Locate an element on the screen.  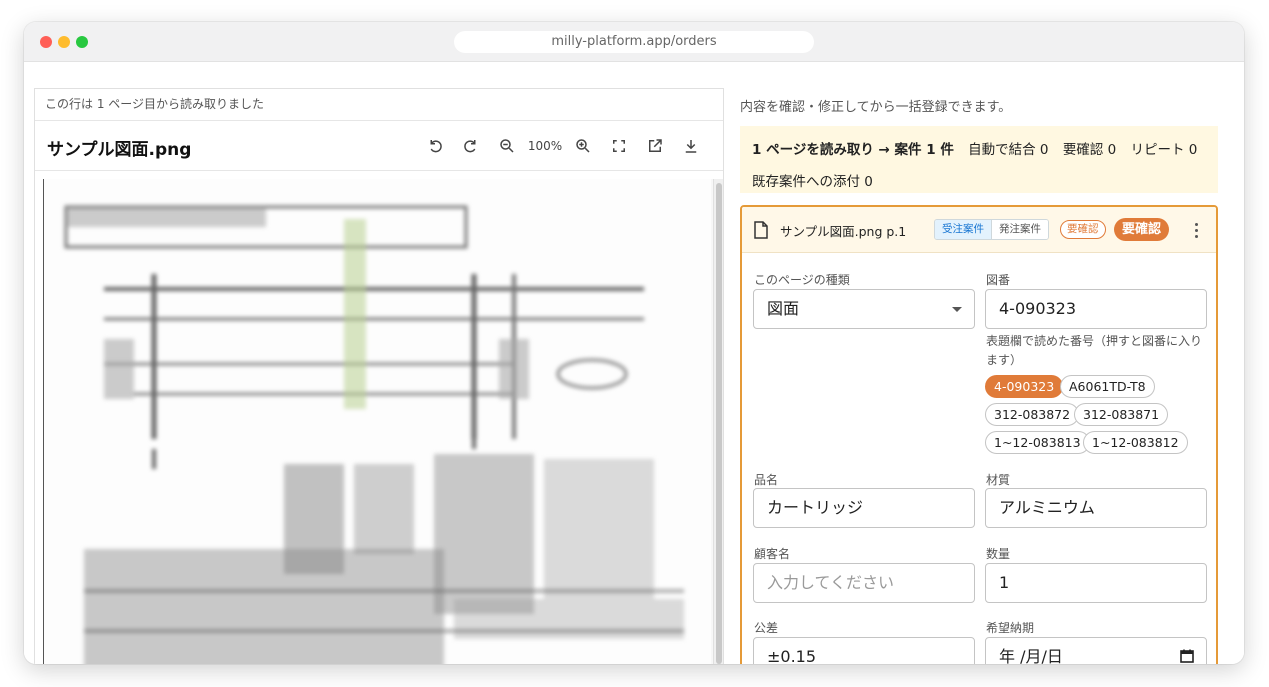
card-file-page: サンプル図面.png p.1 is located at coordinates (843, 231).